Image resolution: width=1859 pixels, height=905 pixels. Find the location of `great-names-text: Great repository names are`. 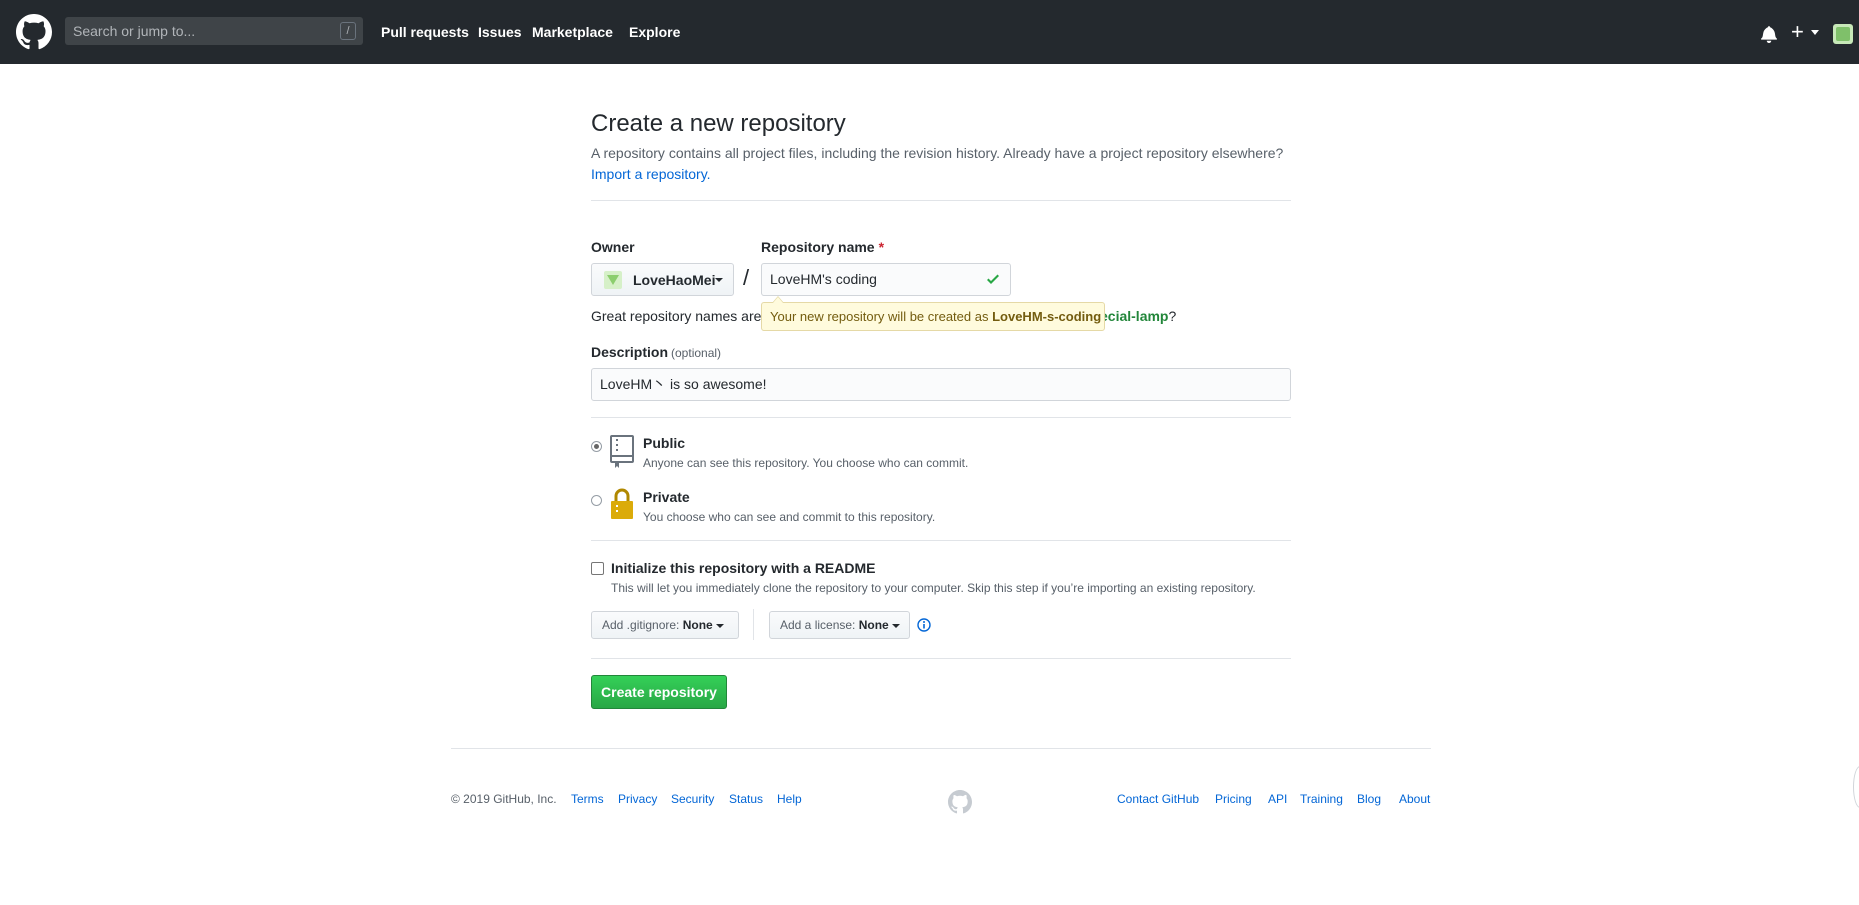

great-names-text: Great repository names are is located at coordinates (676, 316).